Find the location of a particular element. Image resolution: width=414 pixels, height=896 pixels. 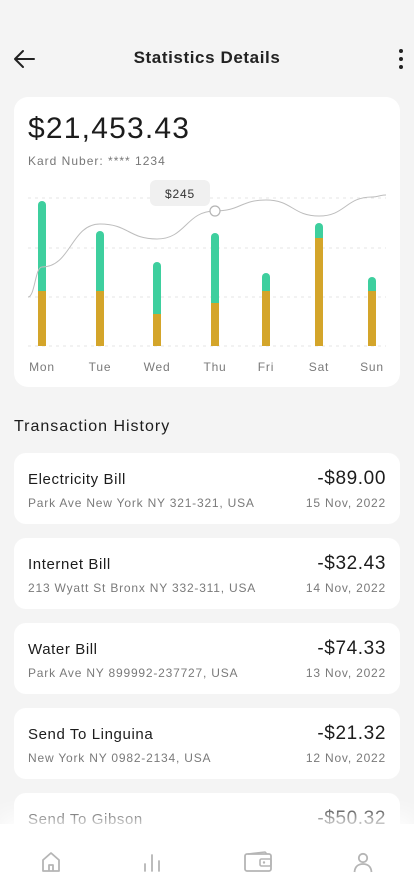

transaction-name: Water Bill is located at coordinates (63, 649).